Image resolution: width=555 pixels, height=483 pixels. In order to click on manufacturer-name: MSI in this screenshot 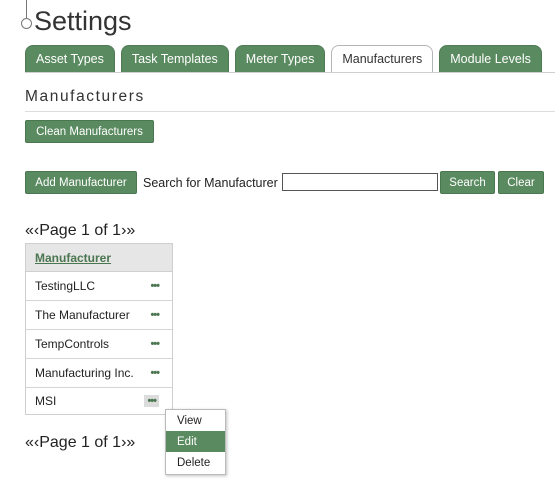, I will do `click(46, 401)`.